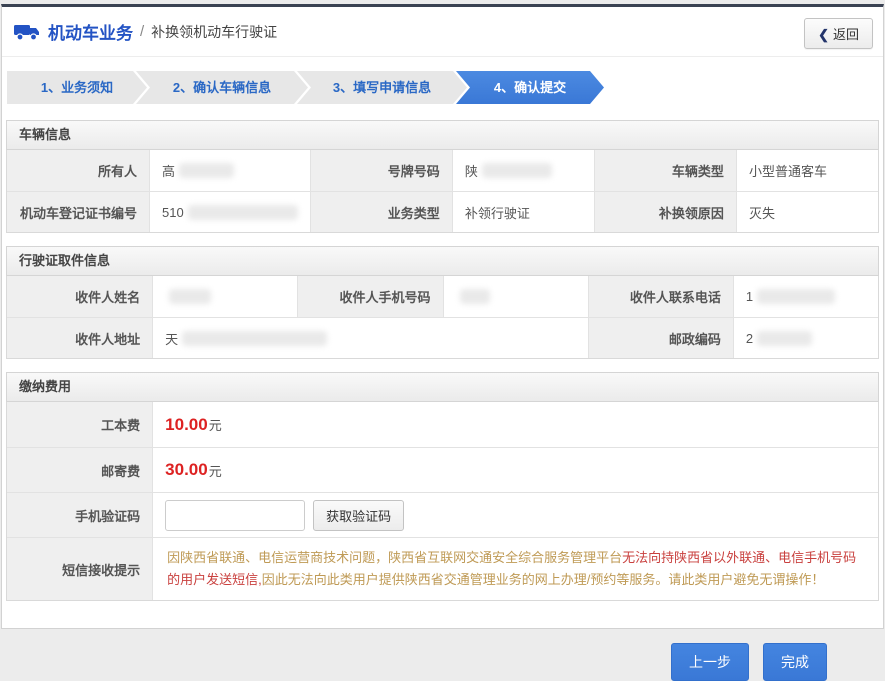 The width and height of the screenshot is (885, 681). Describe the element at coordinates (80, 296) in the screenshot. I see `recipient-name-label: 收件人姓名` at that location.